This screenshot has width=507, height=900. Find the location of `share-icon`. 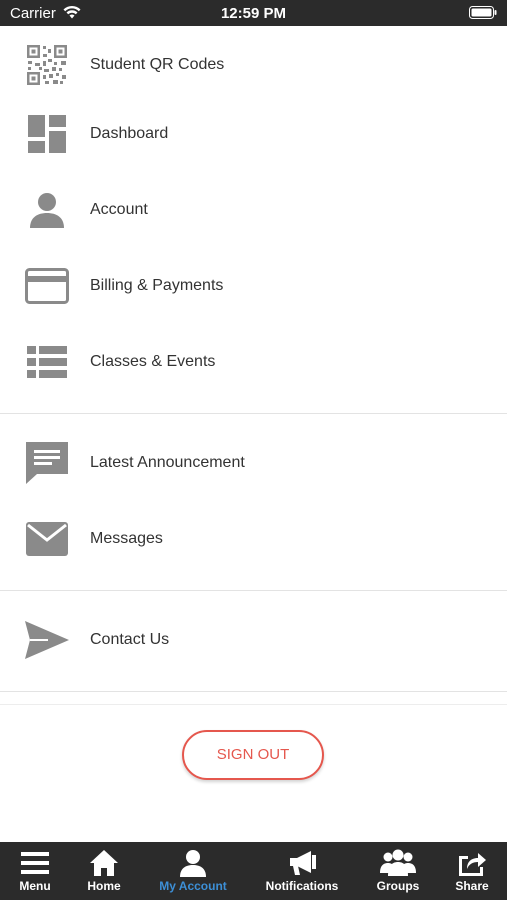

share-icon is located at coordinates (472, 864).